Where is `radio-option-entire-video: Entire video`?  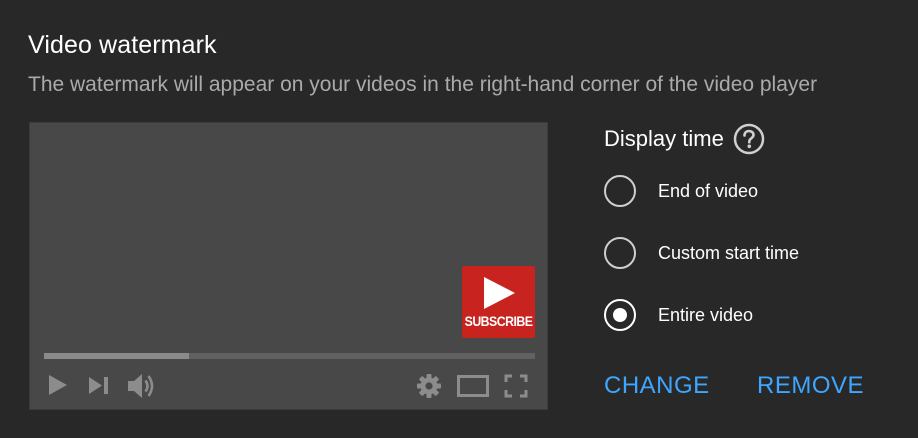 radio-option-entire-video: Entire video is located at coordinates (678, 315).